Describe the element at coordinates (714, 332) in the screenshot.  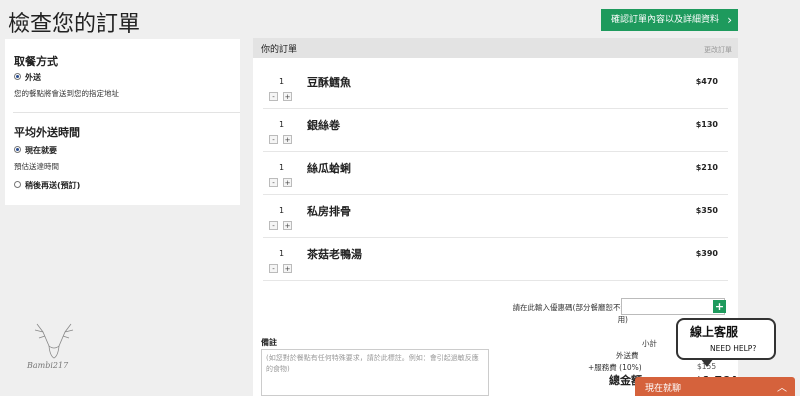
I see `chat-bubble-title: 線上客服` at that location.